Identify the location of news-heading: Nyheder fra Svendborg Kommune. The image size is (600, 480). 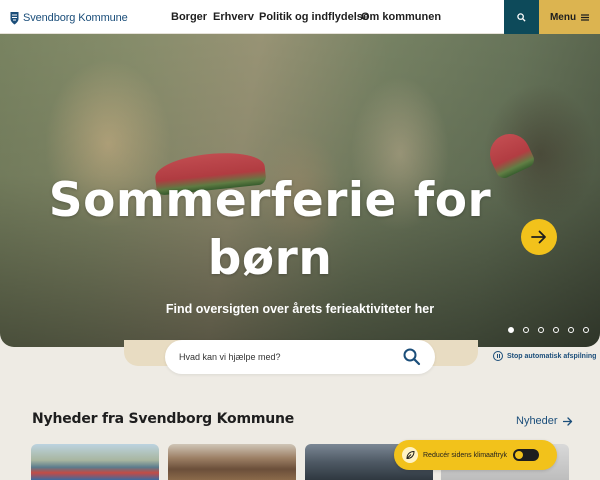
(163, 419).